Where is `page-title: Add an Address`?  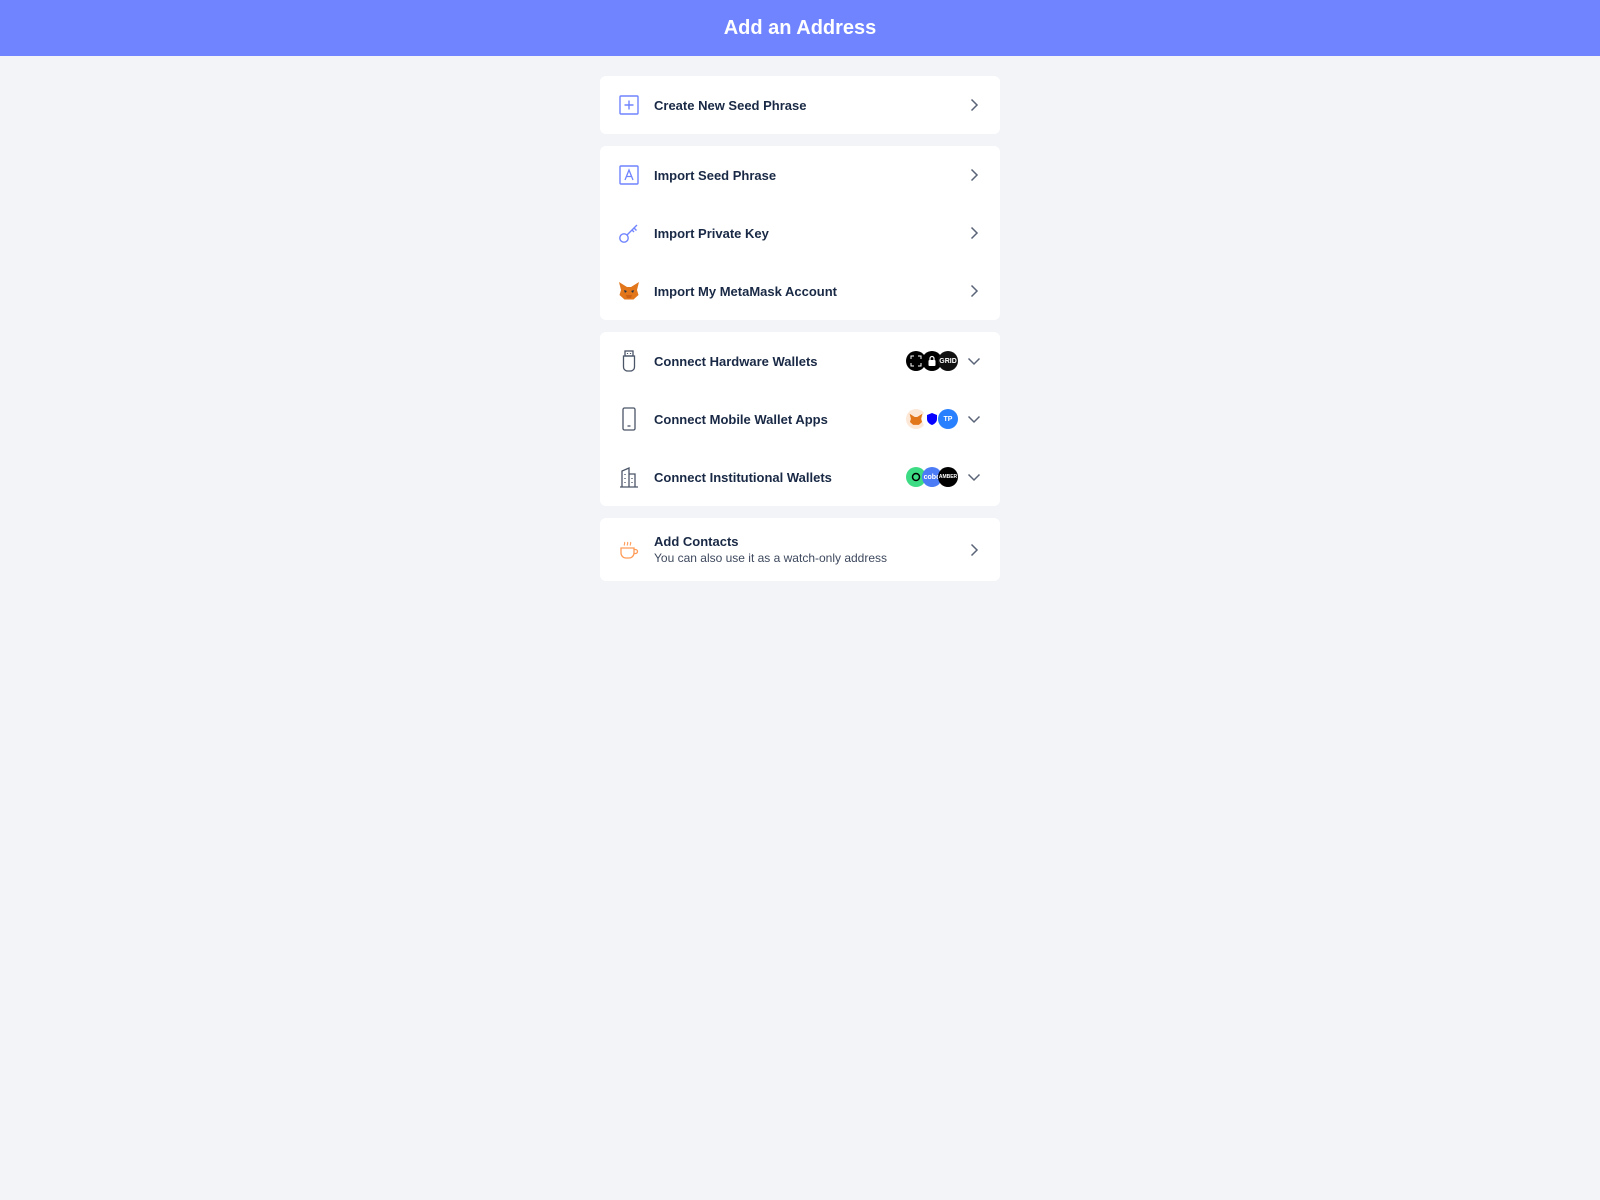
page-title: Add an Address is located at coordinates (800, 27).